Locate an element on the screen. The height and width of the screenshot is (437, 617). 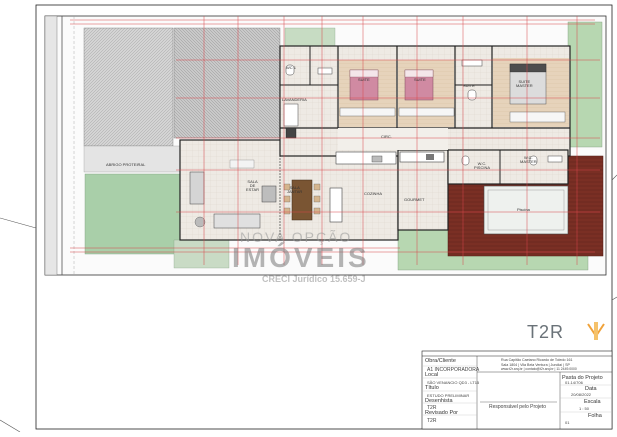
tb-data-value: 20/08/2022 is located at coordinates (581, 394).